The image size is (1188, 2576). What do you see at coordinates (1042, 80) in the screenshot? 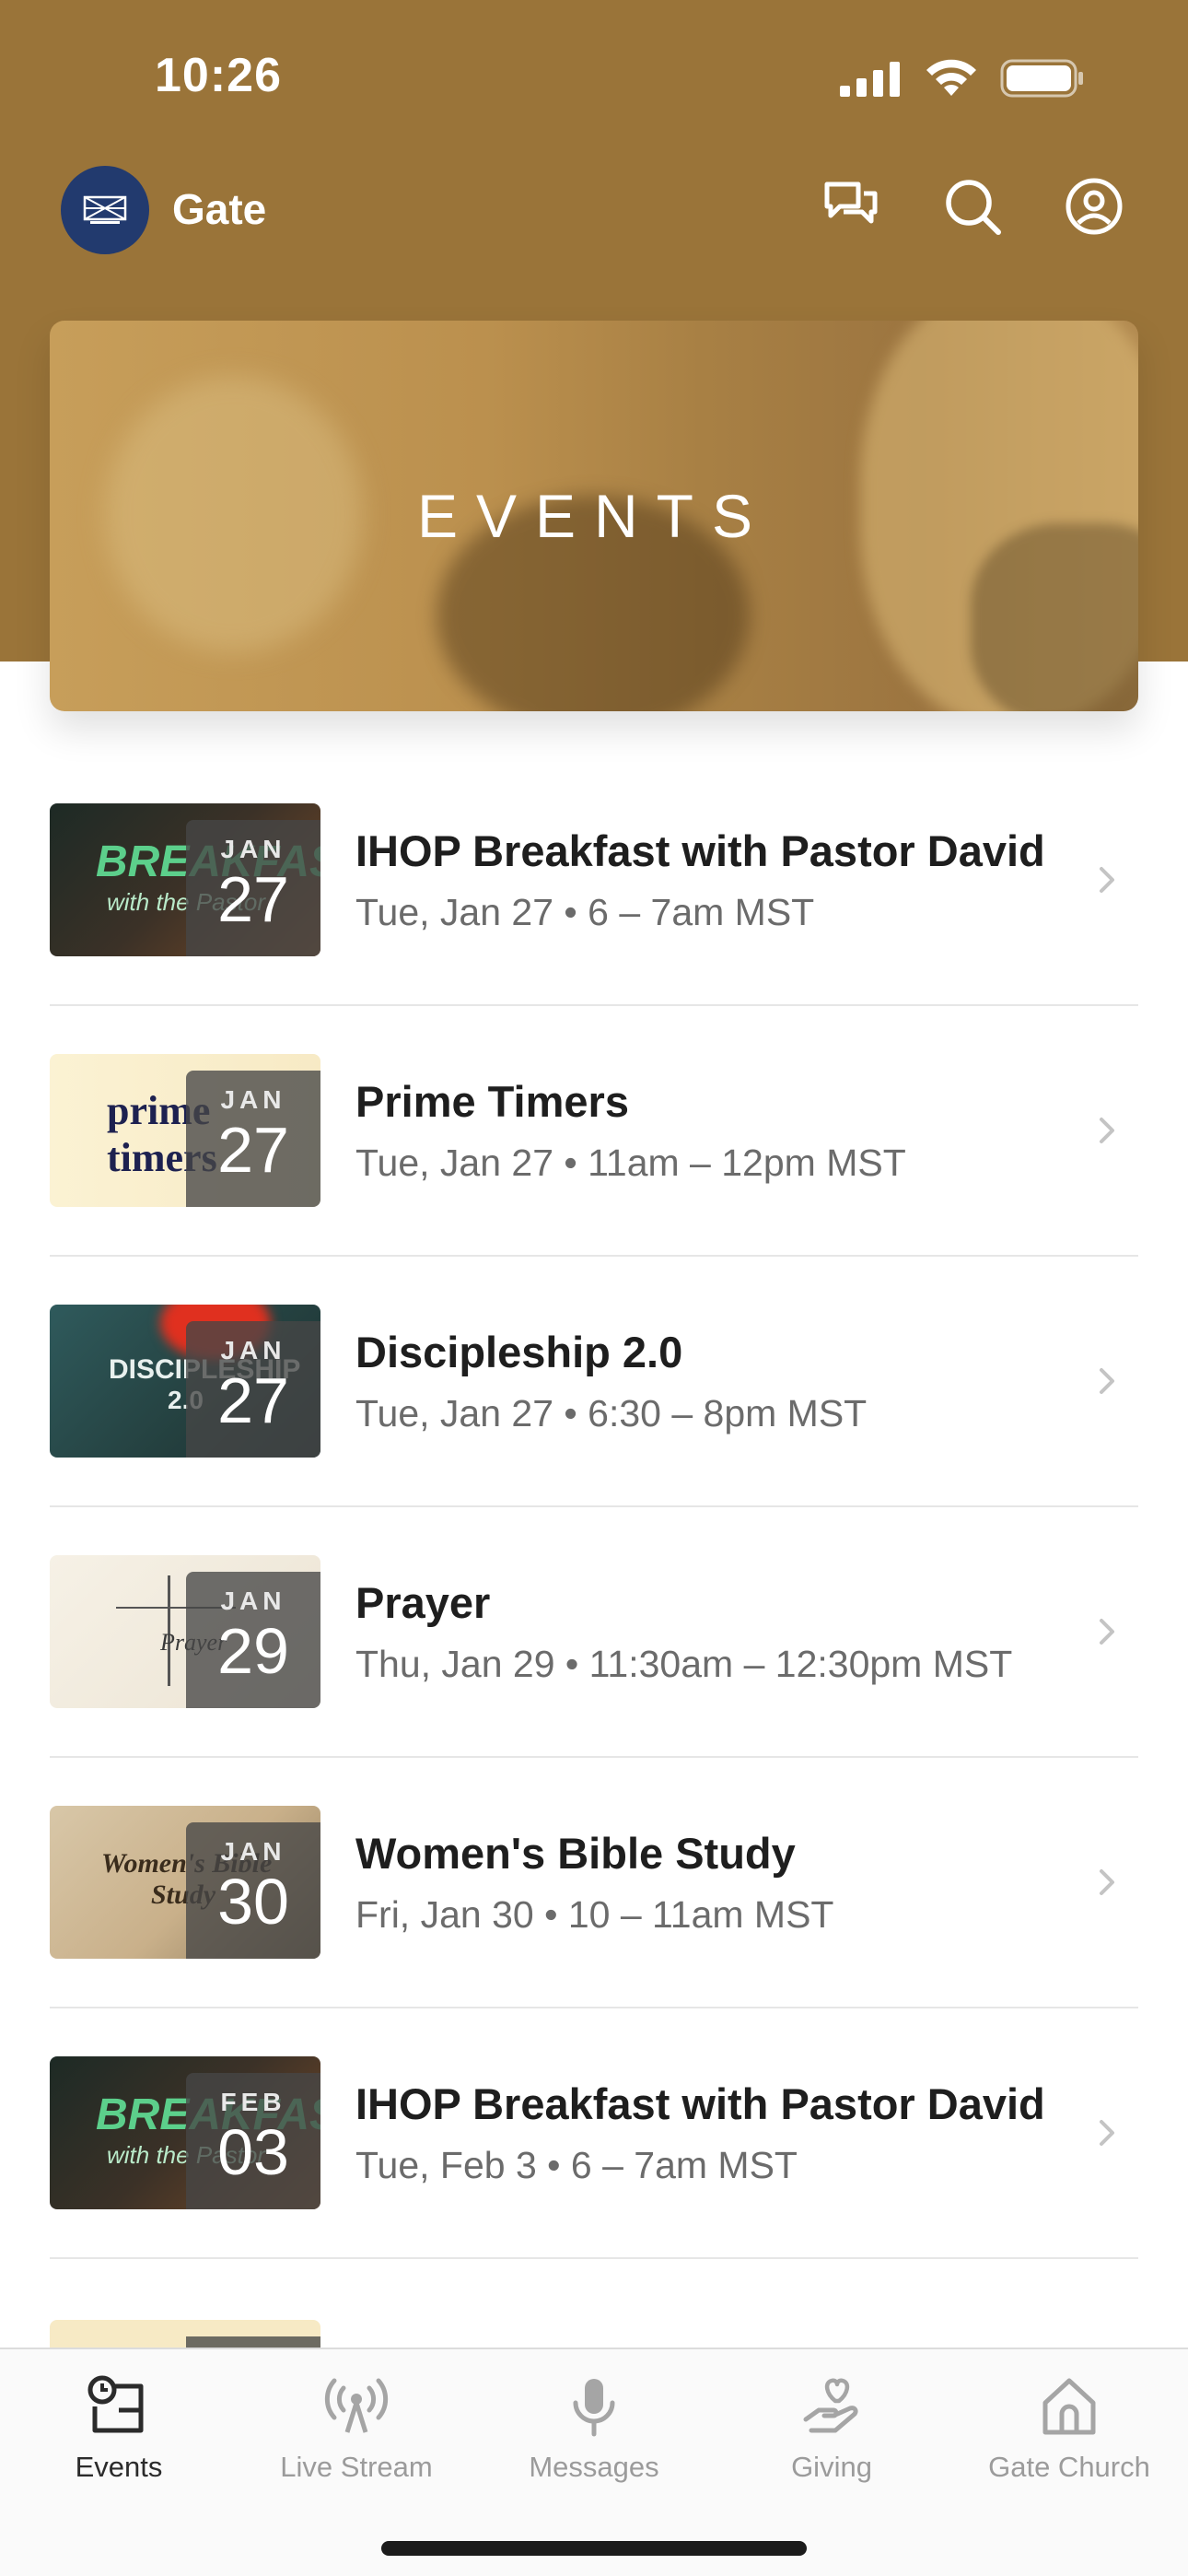
I see `battery-icon` at bounding box center [1042, 80].